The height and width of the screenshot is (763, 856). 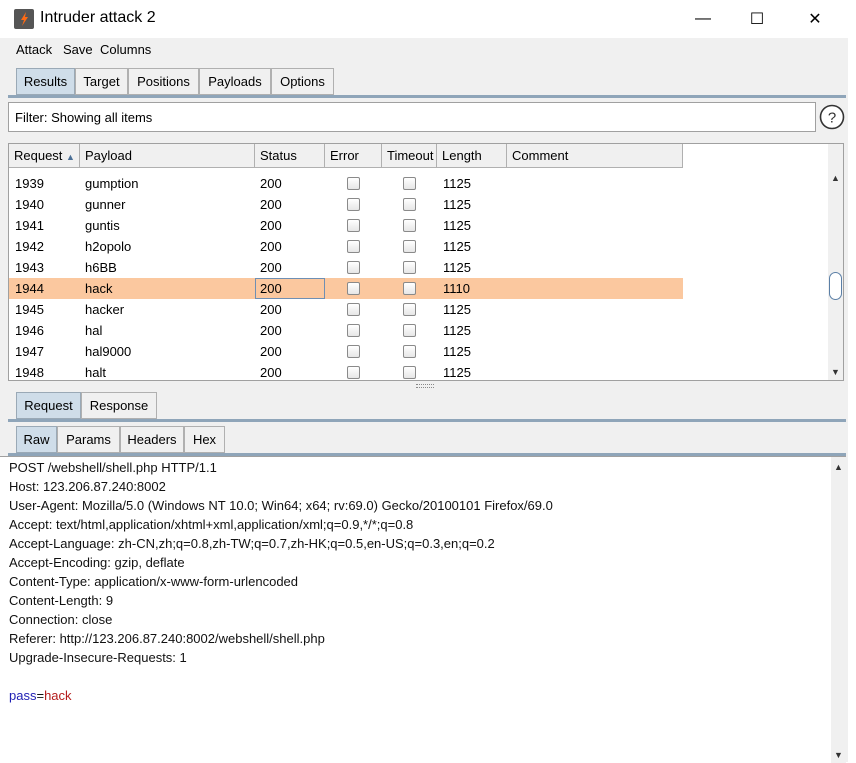 I want to click on question-circle-icon: ?, so click(x=832, y=117).